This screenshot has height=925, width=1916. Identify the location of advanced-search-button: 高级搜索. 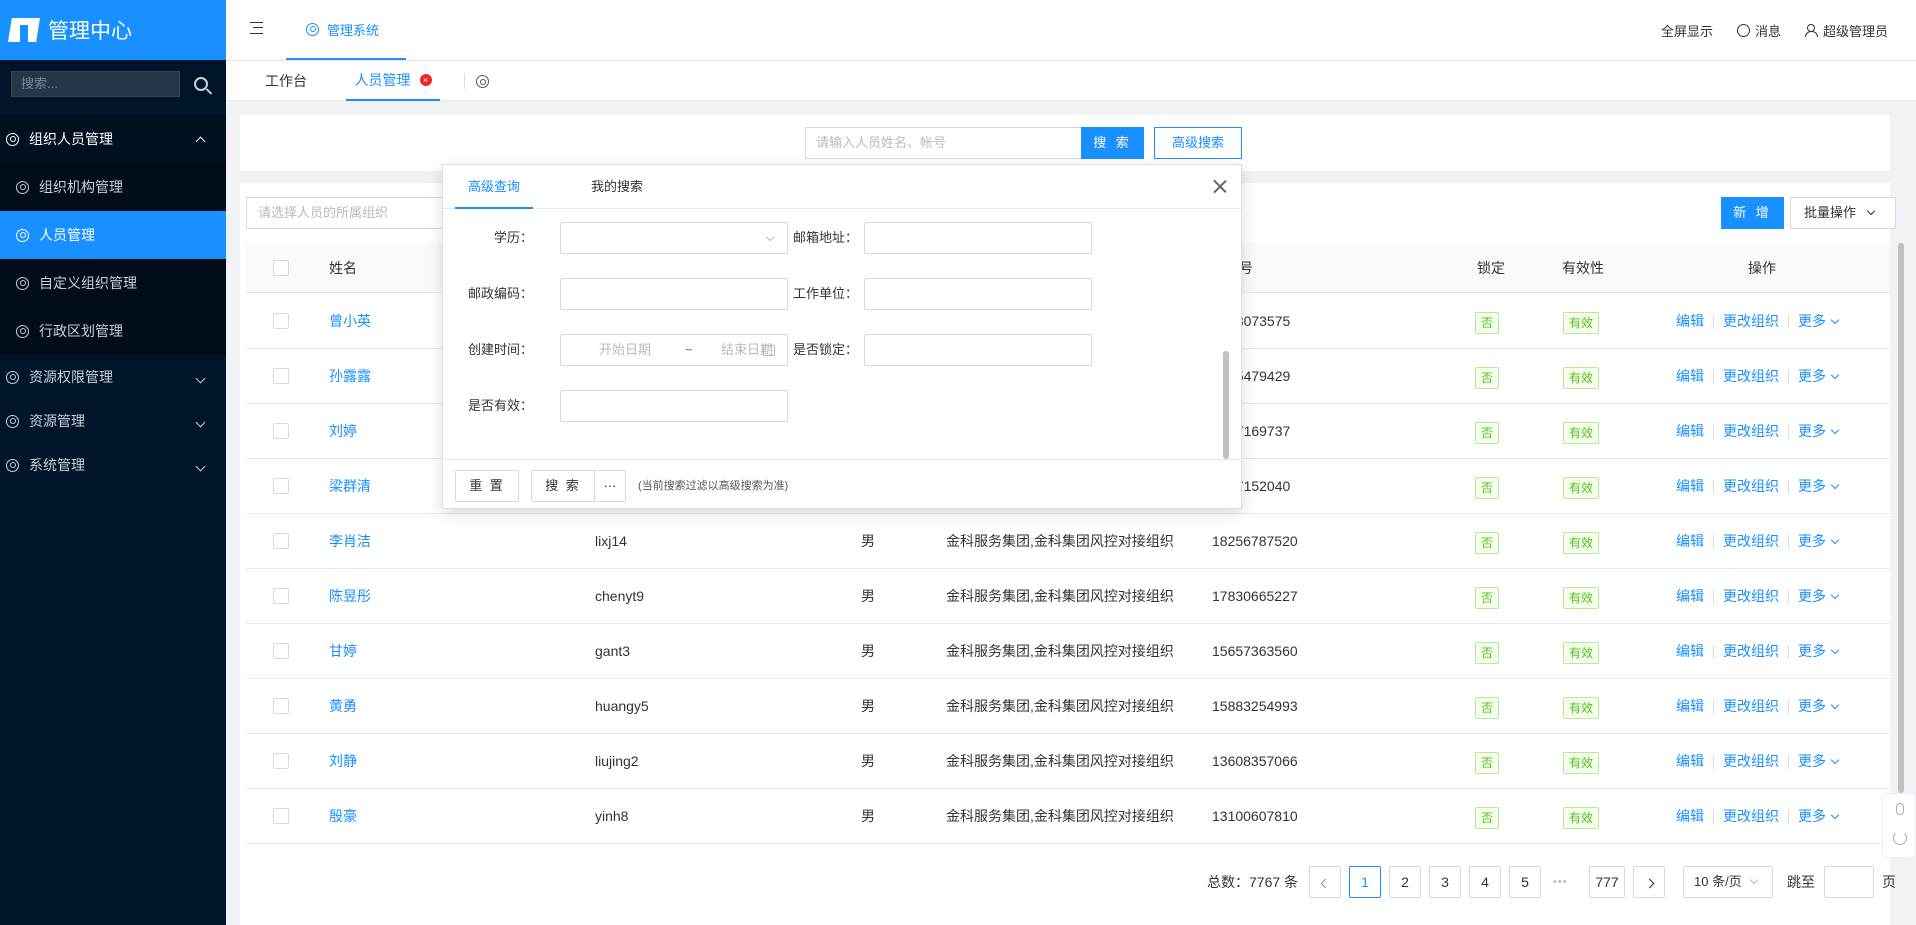
(1198, 143).